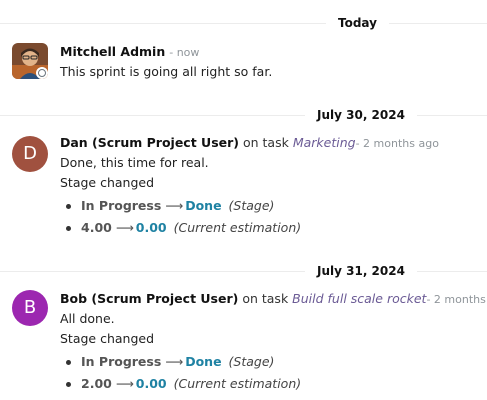  What do you see at coordinates (243, 272) in the screenshot?
I see `date-separator-jul31: July 31, 2024` at bounding box center [243, 272].